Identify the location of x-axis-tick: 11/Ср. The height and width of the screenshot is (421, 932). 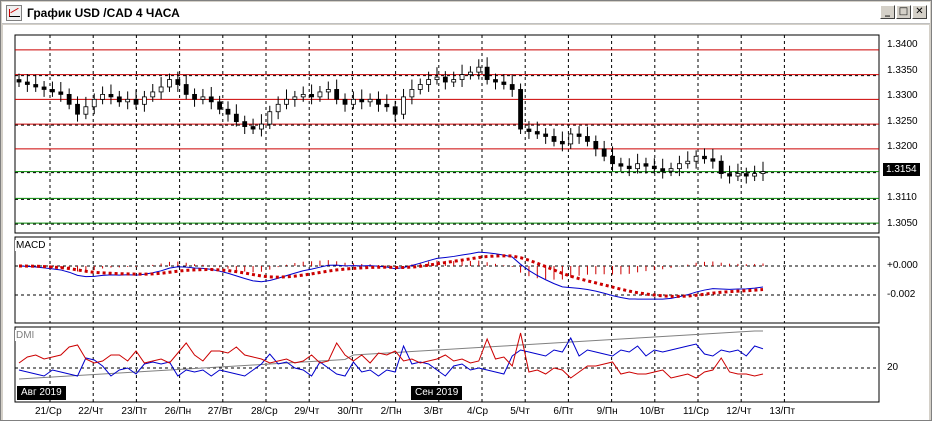
(696, 411).